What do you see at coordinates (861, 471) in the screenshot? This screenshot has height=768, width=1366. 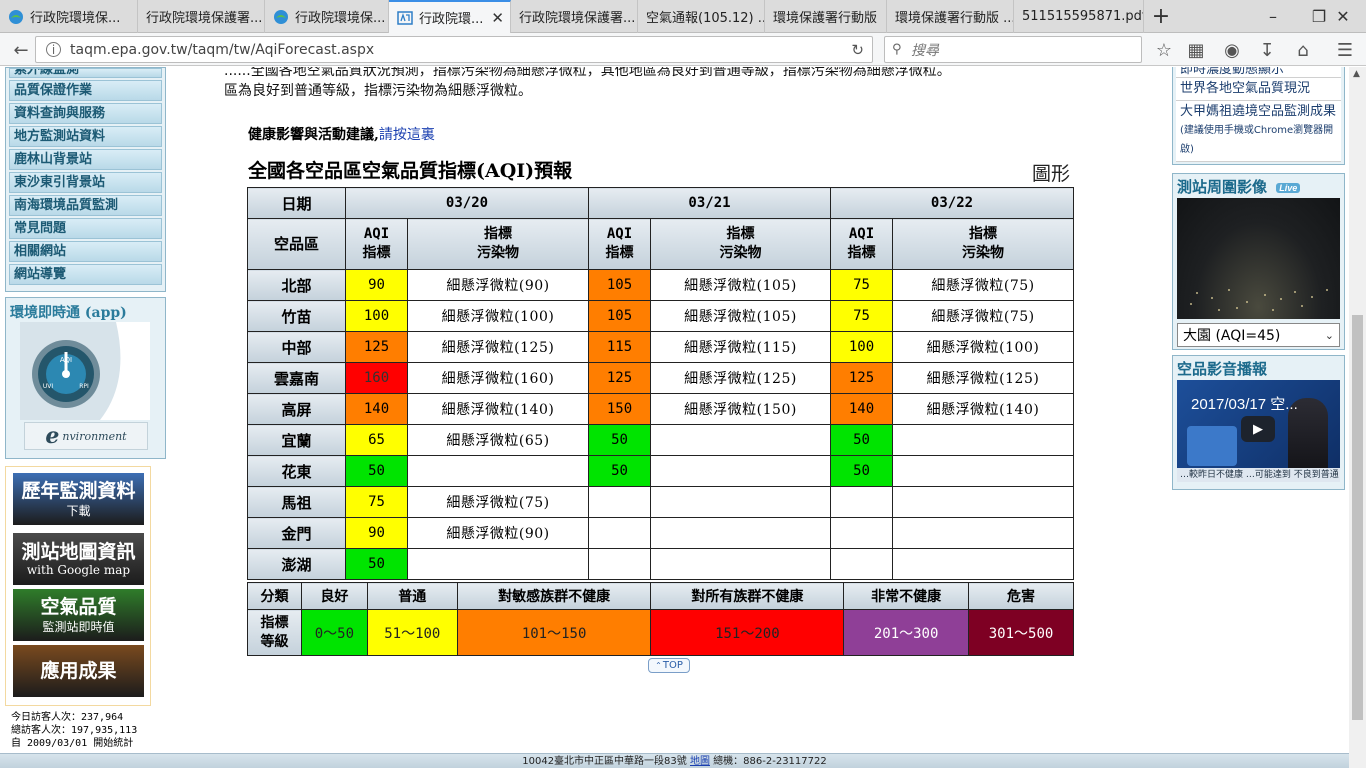 I see `aqi-value-cell: 50` at bounding box center [861, 471].